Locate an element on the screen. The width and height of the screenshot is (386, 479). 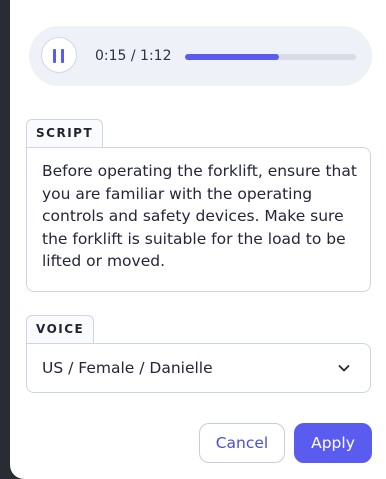
playback-time: 0:15 / 1:12 is located at coordinates (133, 56).